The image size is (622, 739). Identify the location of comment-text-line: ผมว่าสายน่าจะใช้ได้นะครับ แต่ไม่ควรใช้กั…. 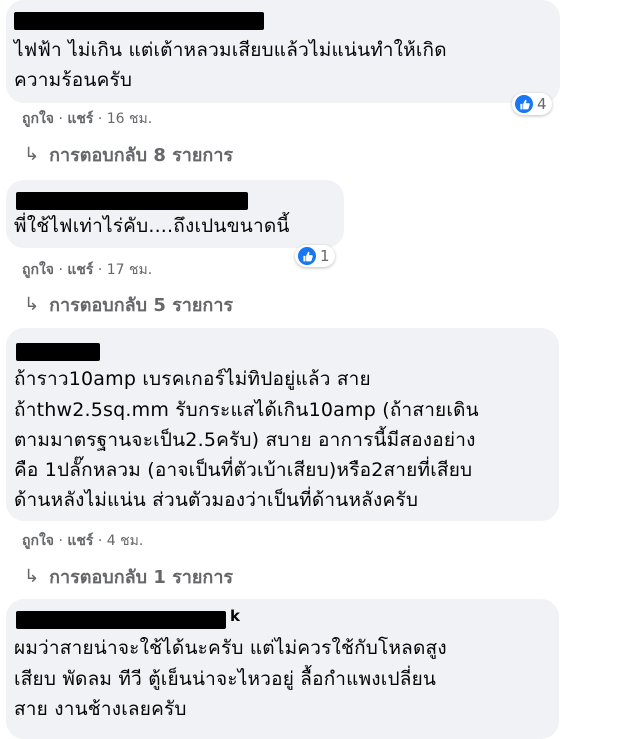
(230, 648).